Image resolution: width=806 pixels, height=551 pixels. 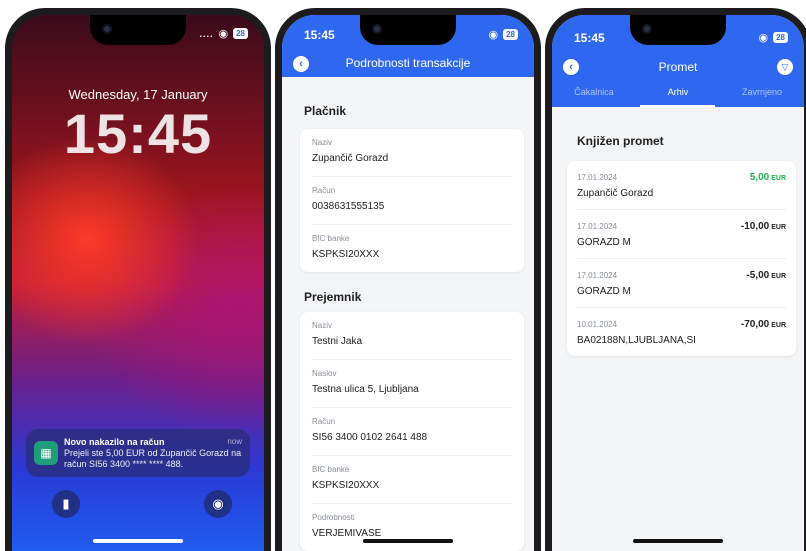 I want to click on camera-button-icon: ◉, so click(x=218, y=504).